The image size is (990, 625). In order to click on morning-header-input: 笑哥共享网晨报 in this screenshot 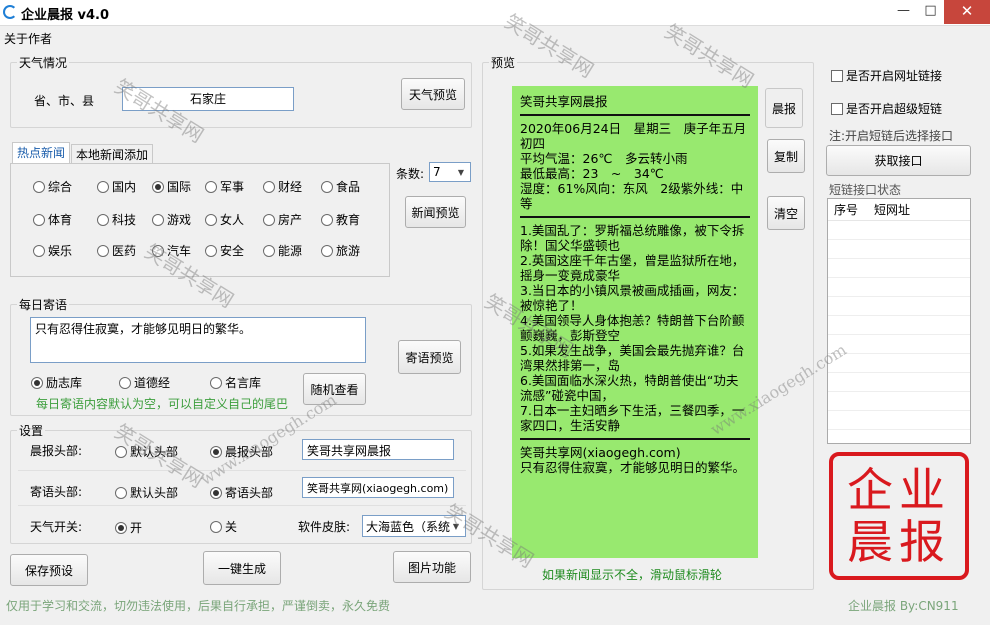, I will do `click(378, 449)`.